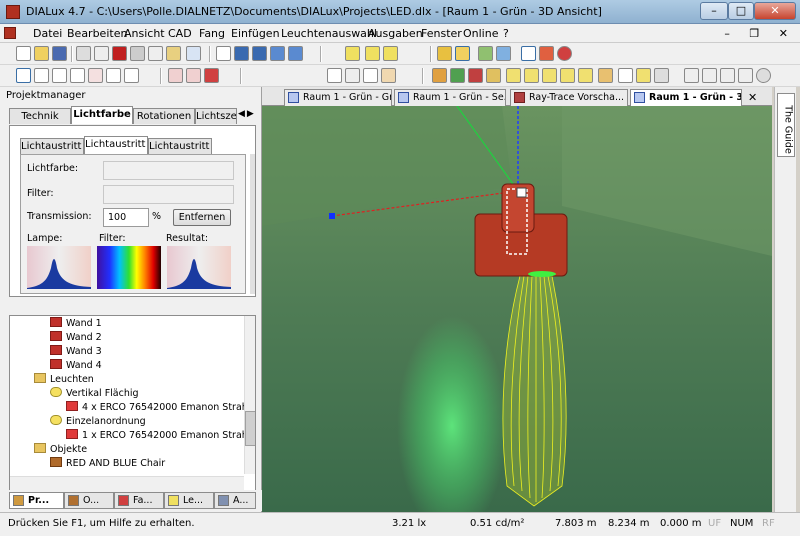 The height and width of the screenshot is (536, 800). What do you see at coordinates (546, 53) in the screenshot?
I see `color-icon` at bounding box center [546, 53].